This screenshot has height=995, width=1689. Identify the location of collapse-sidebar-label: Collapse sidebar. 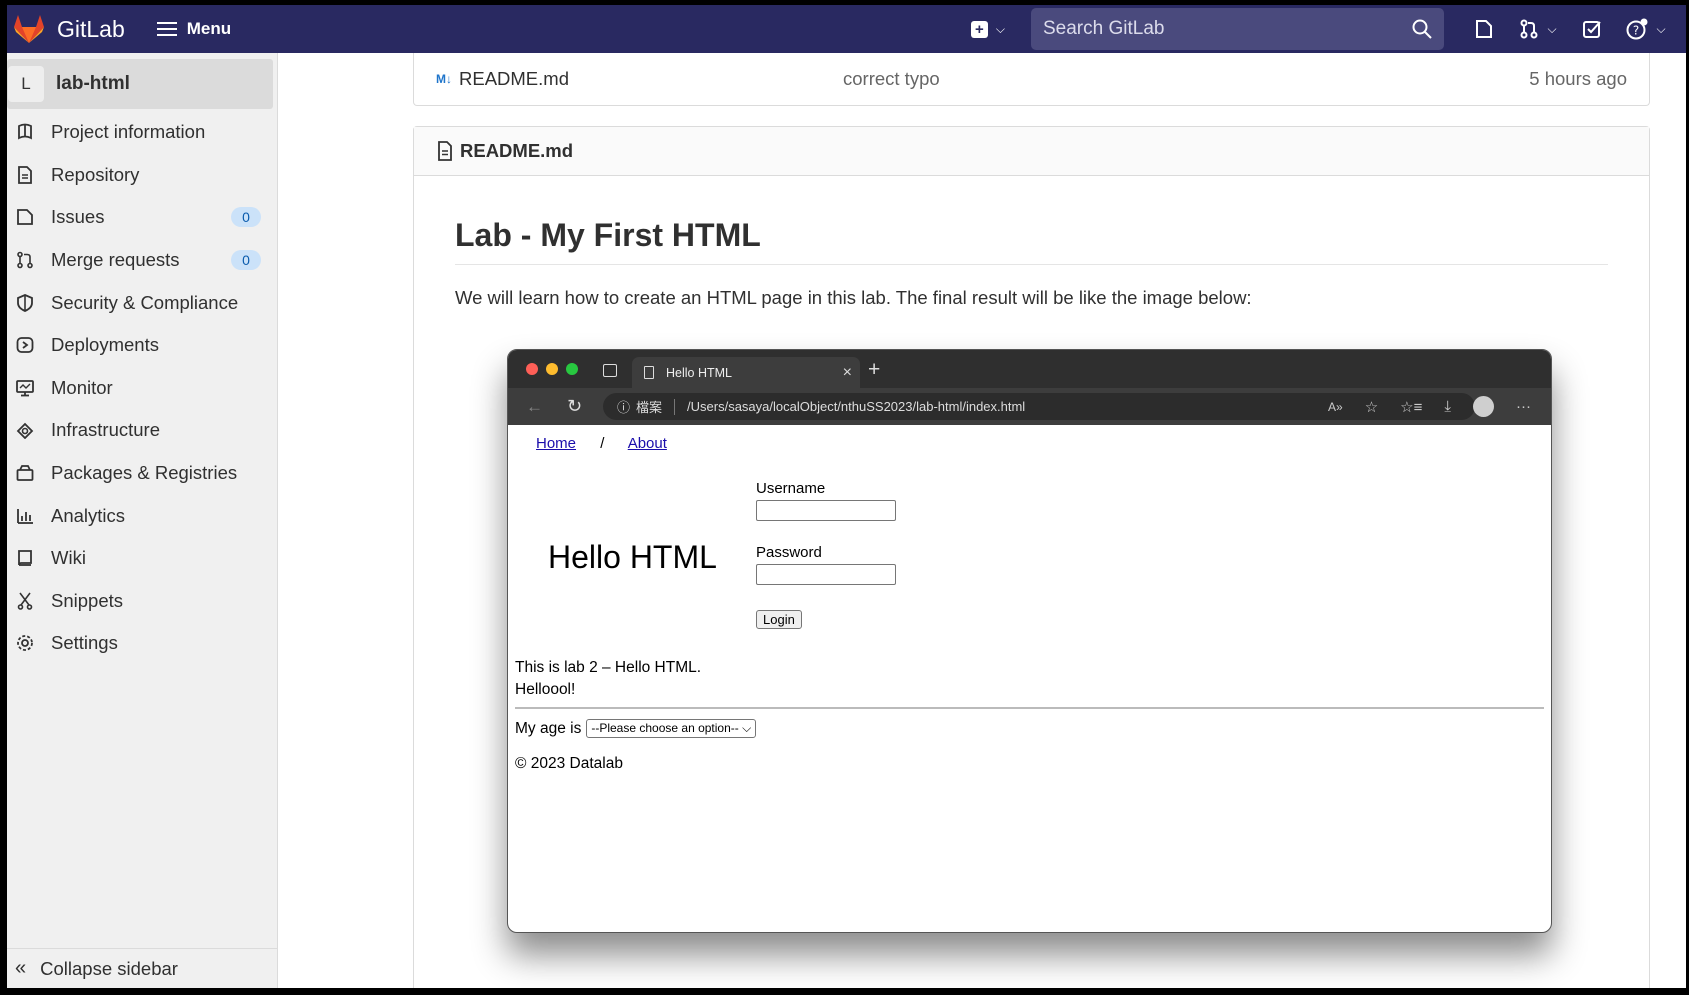
(109, 968).